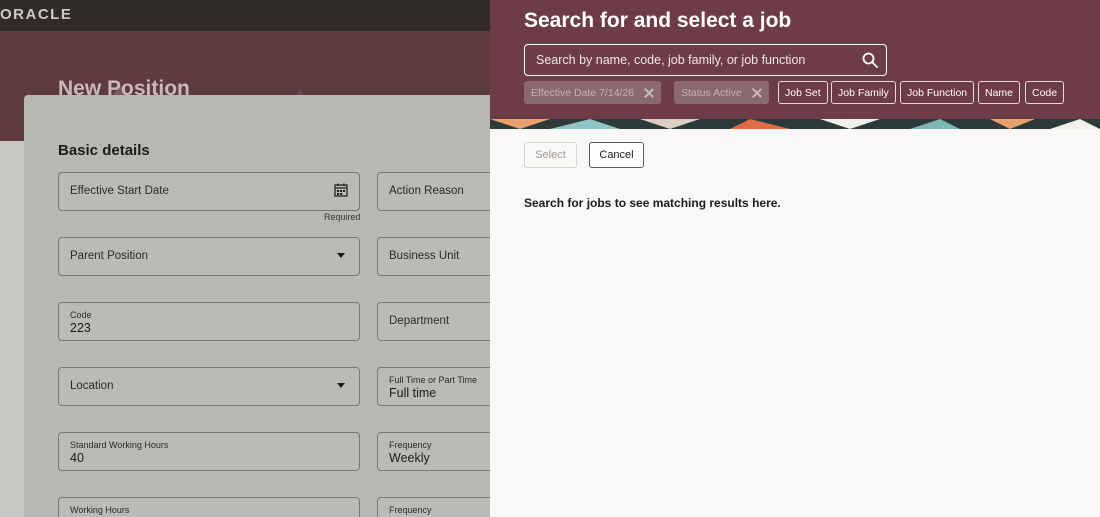  I want to click on working-hours-label: Working Hours, so click(100, 510).